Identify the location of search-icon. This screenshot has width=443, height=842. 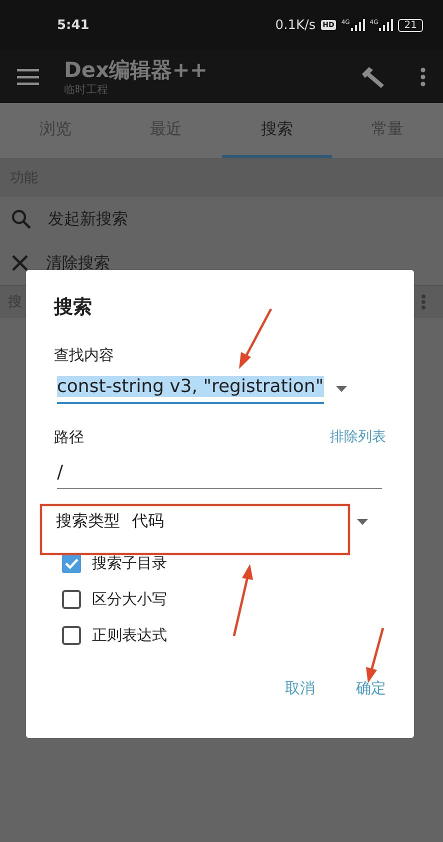
(21, 219).